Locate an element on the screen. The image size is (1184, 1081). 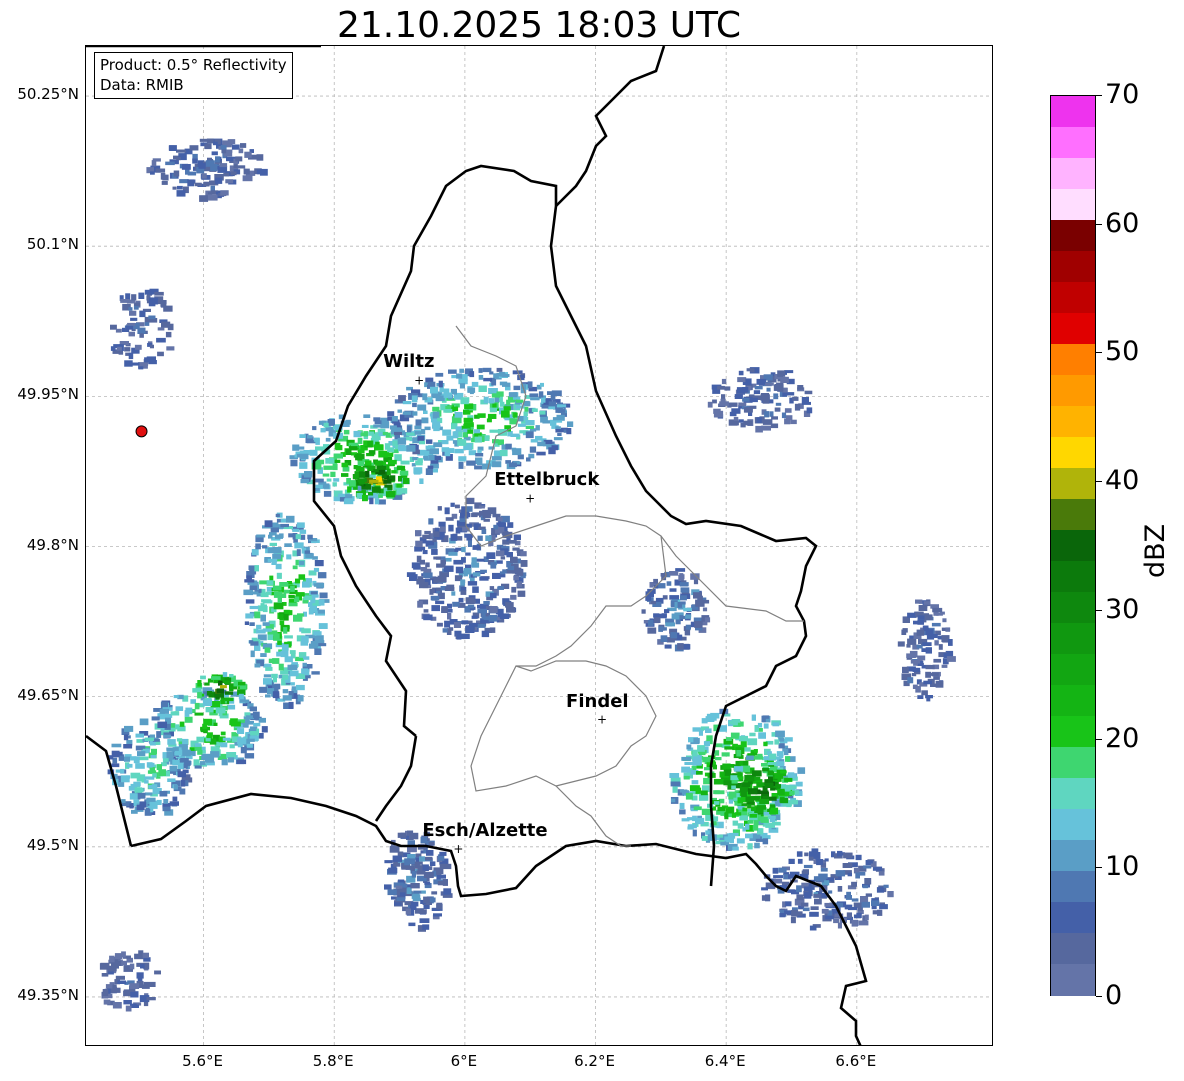
city-marker: + is located at coordinates (419, 380).